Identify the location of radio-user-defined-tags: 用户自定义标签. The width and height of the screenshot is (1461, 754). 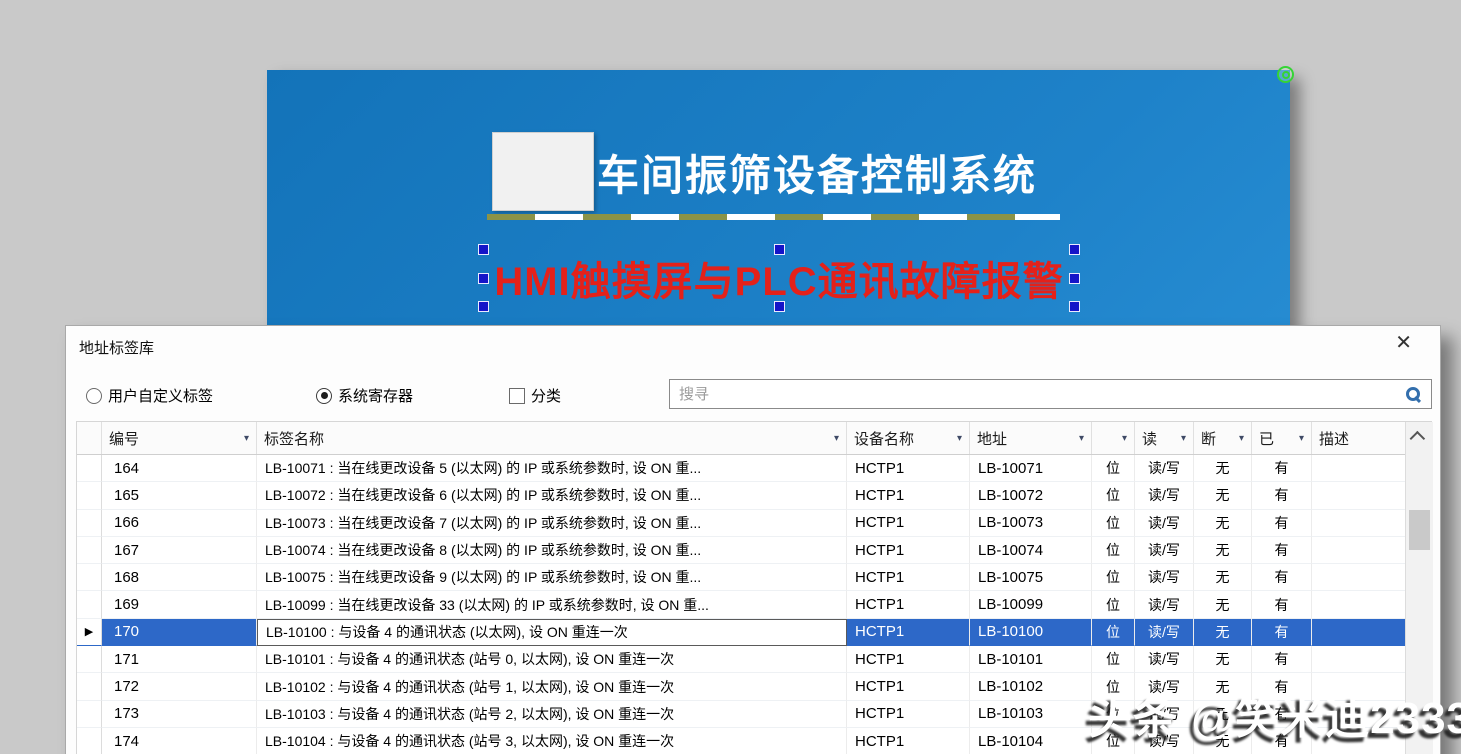
(149, 395).